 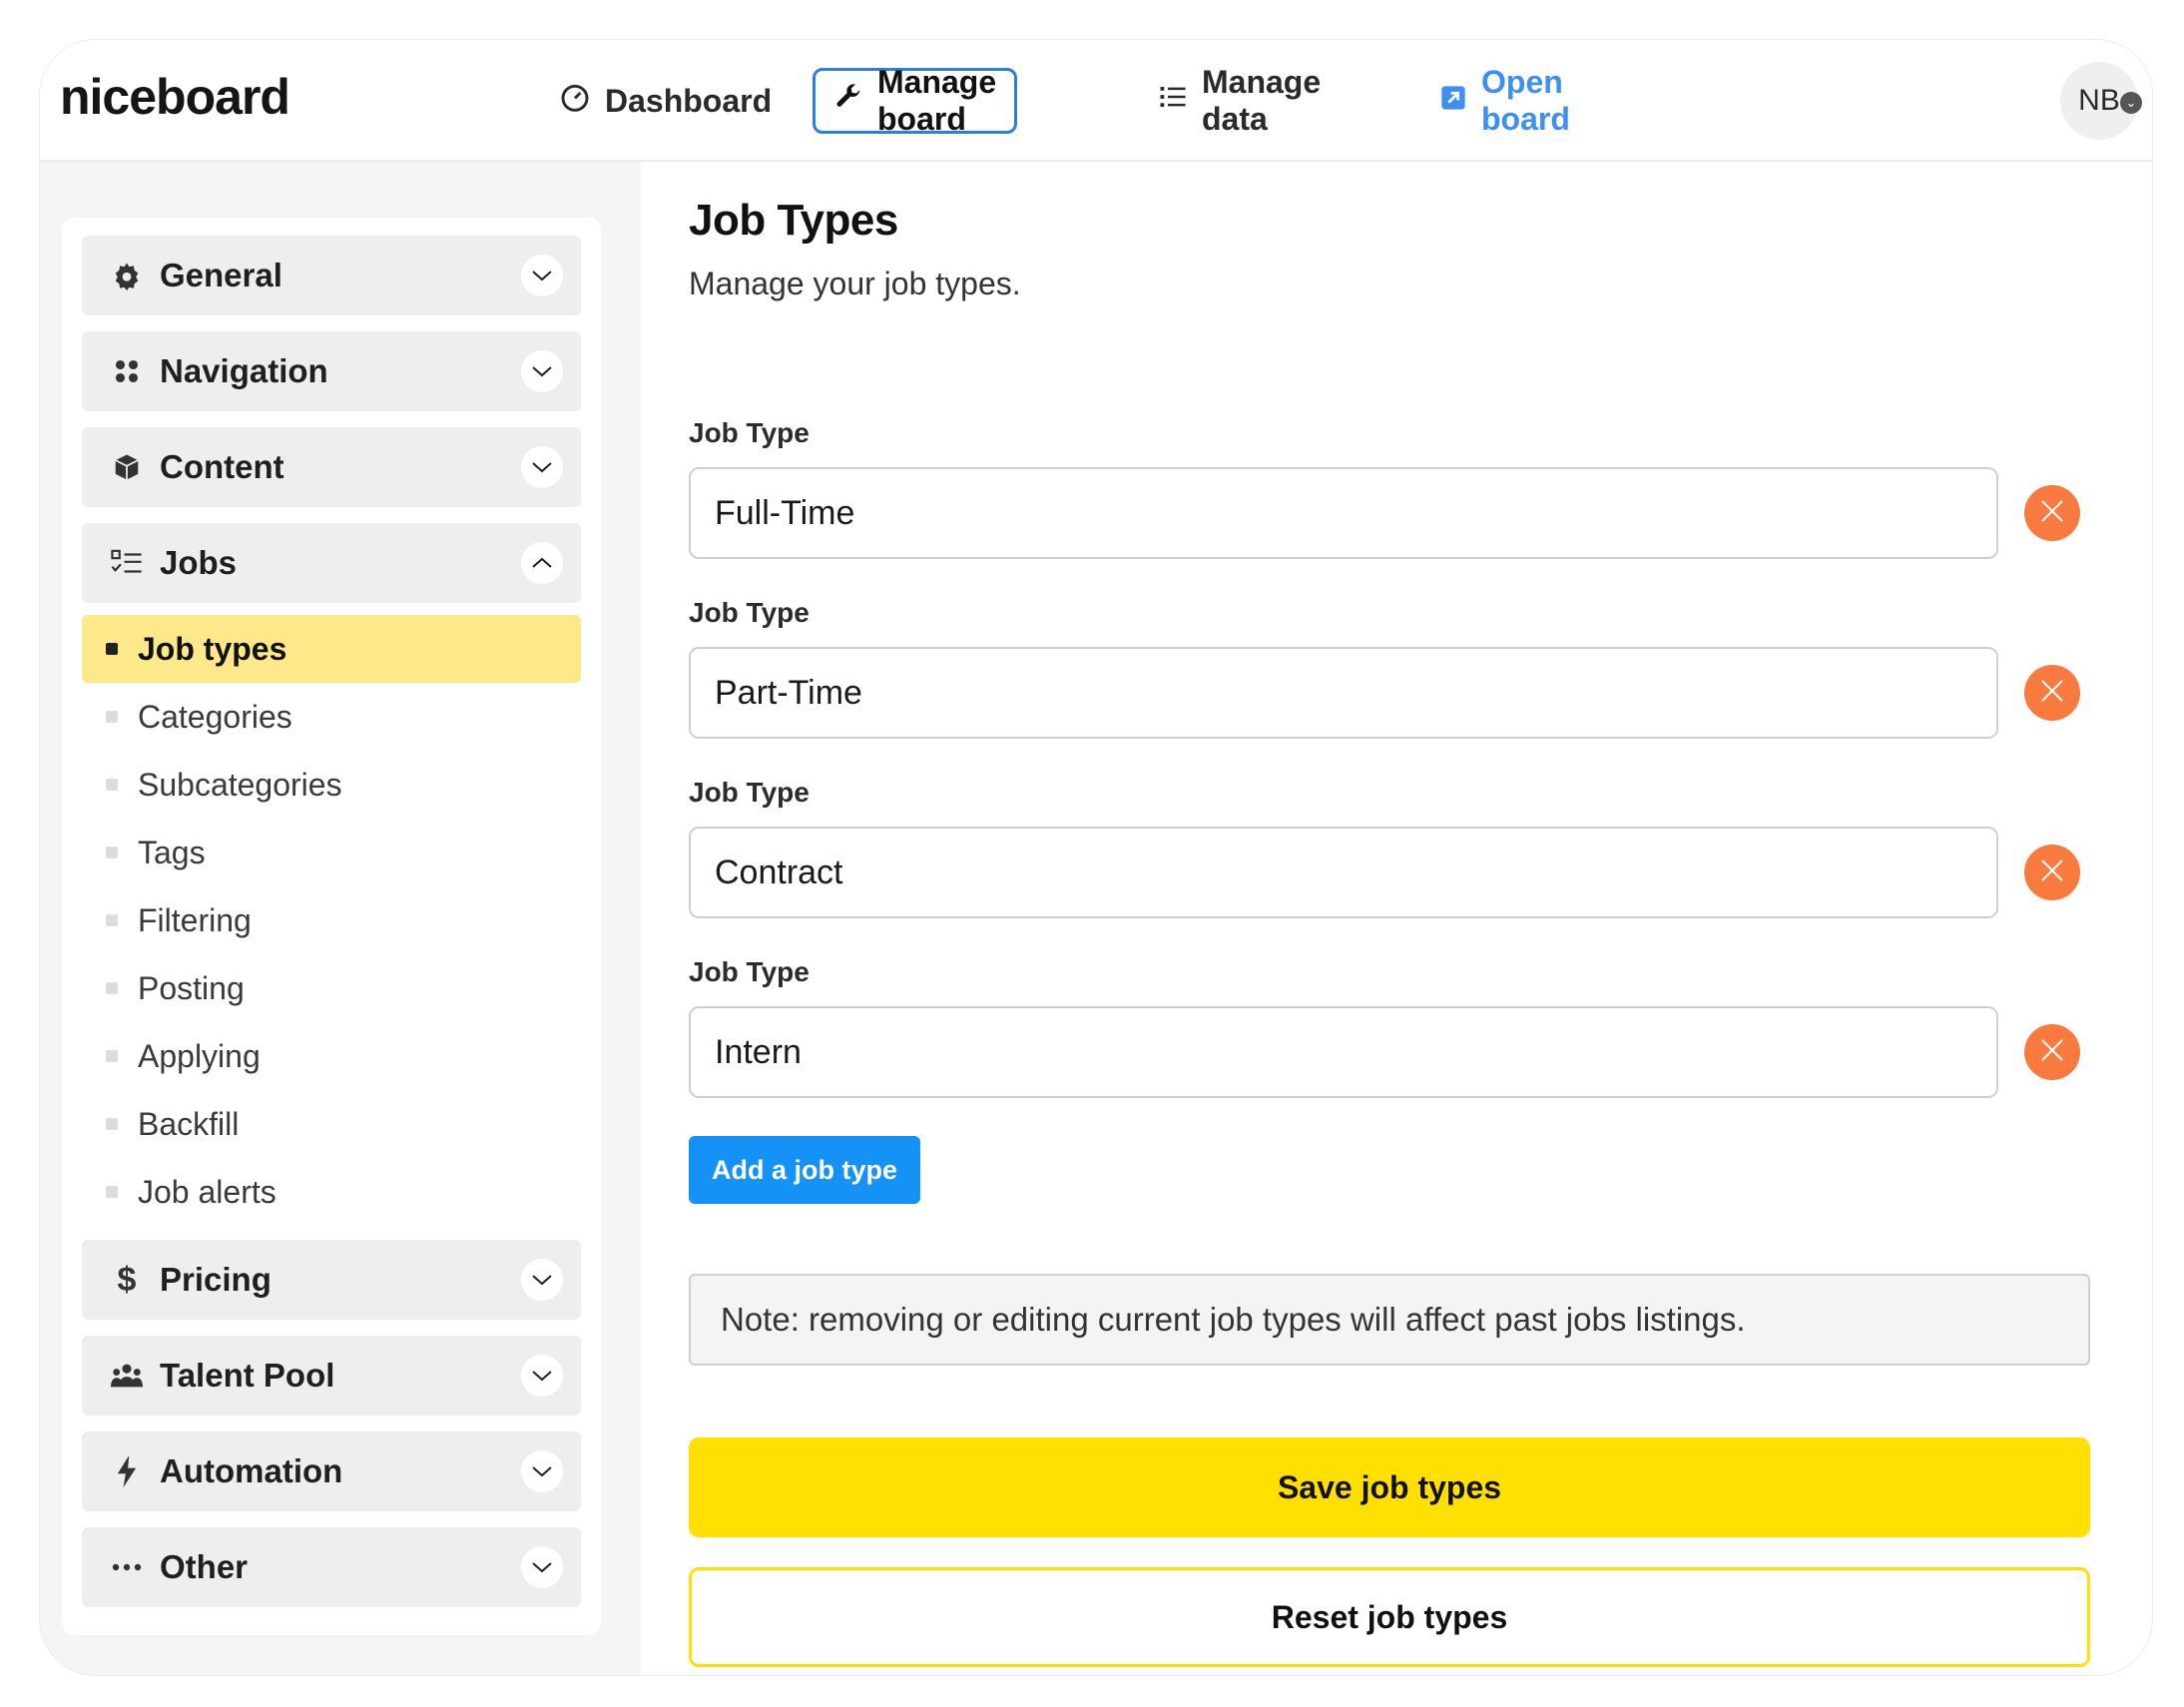 What do you see at coordinates (127, 1280) in the screenshot?
I see `dollar-icon: $` at bounding box center [127, 1280].